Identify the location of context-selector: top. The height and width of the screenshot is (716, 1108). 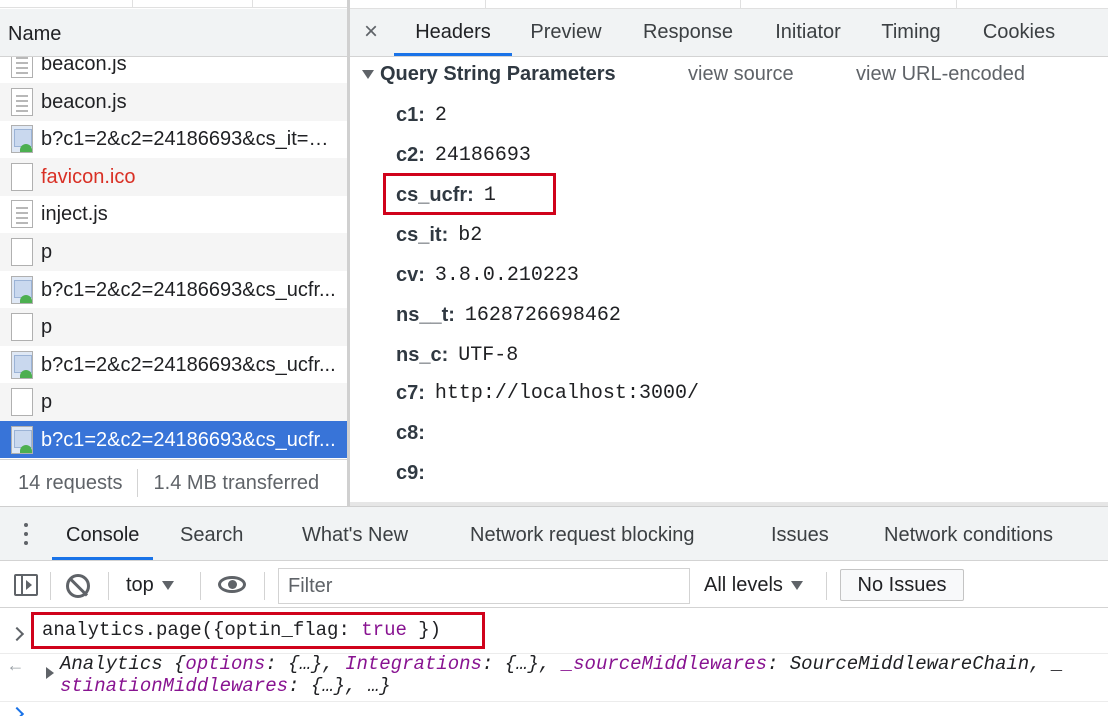
(150, 585).